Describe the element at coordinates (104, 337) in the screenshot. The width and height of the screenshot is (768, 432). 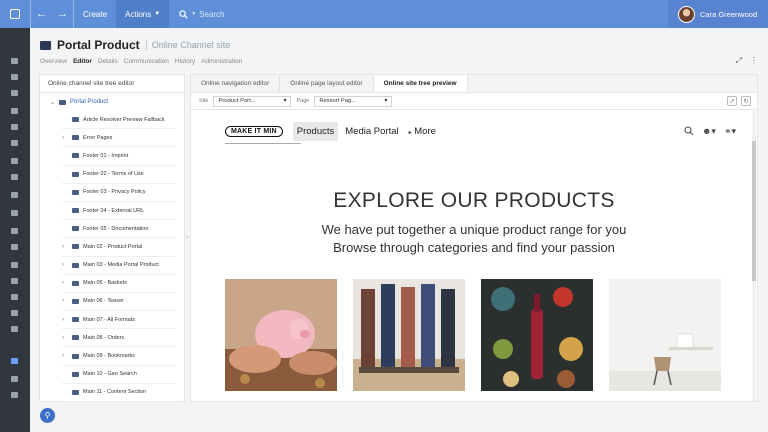
I see `tree-item-label: Main 08 - Orders` at that location.